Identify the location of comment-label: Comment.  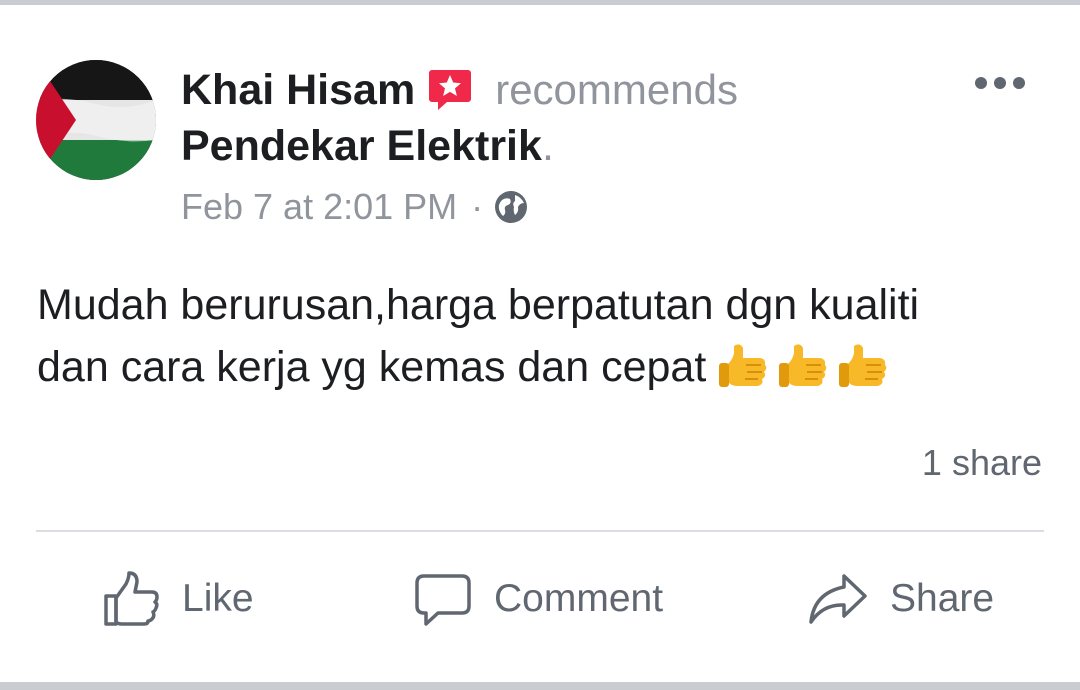
(579, 598).